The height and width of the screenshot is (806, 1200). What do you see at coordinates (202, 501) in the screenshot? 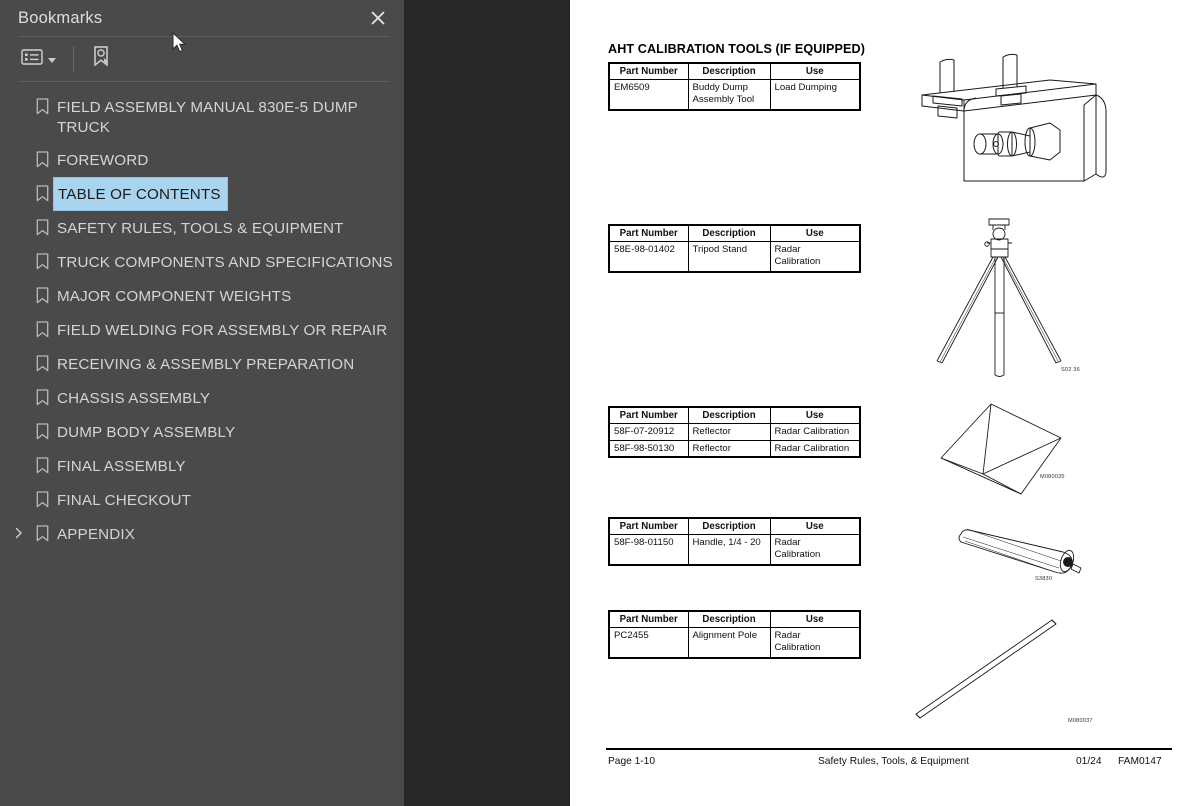
I see `bookmark-item-11: FINAL CHECKOUT` at bounding box center [202, 501].